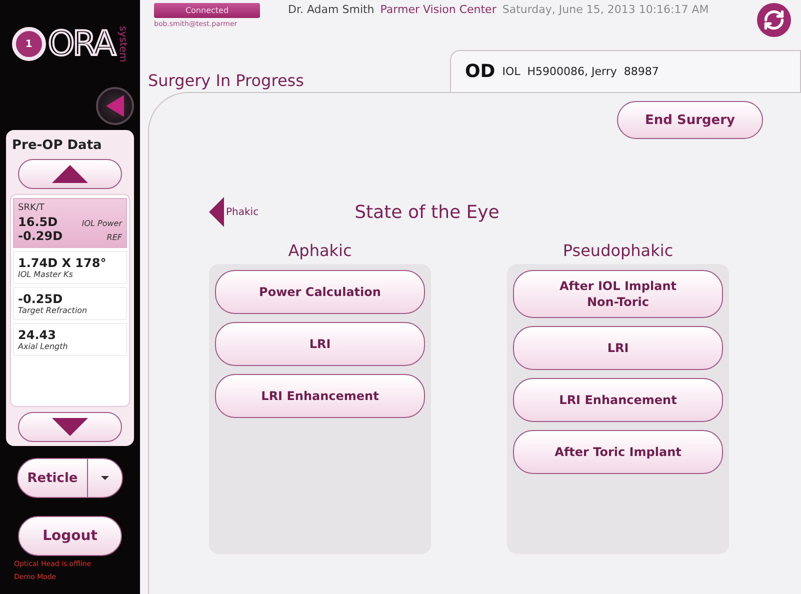 This screenshot has width=801, height=594. I want to click on item-value: 1.74D X 178°, so click(63, 263).